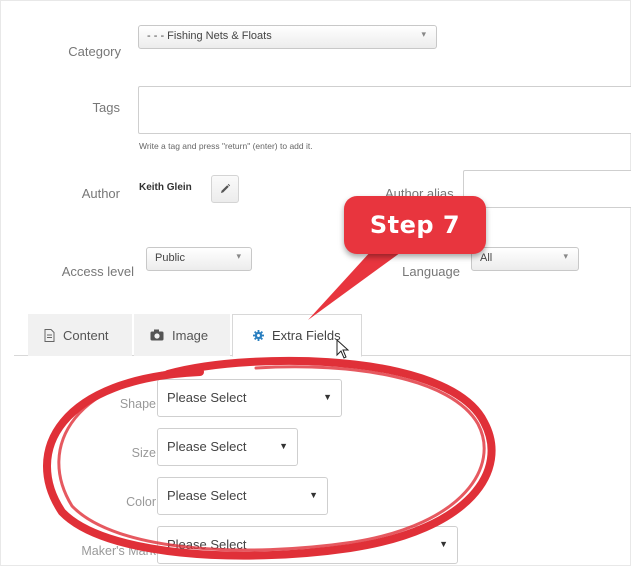  What do you see at coordinates (100, 193) in the screenshot?
I see `author-label: Author` at bounding box center [100, 193].